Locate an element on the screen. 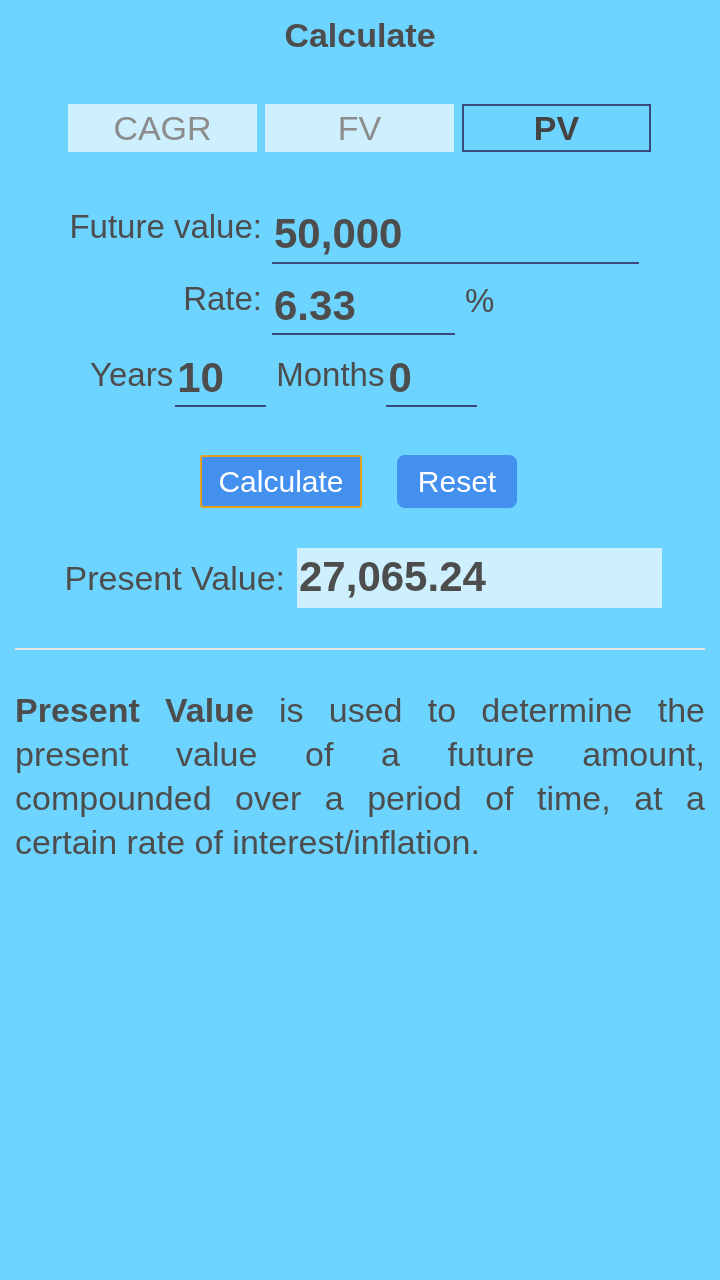 This screenshot has width=720, height=1280. description-text: Present Value is used to determine the present value of a future amount, compounded over a period of time, at a certain rate of interest/inflation. is located at coordinates (360, 776).